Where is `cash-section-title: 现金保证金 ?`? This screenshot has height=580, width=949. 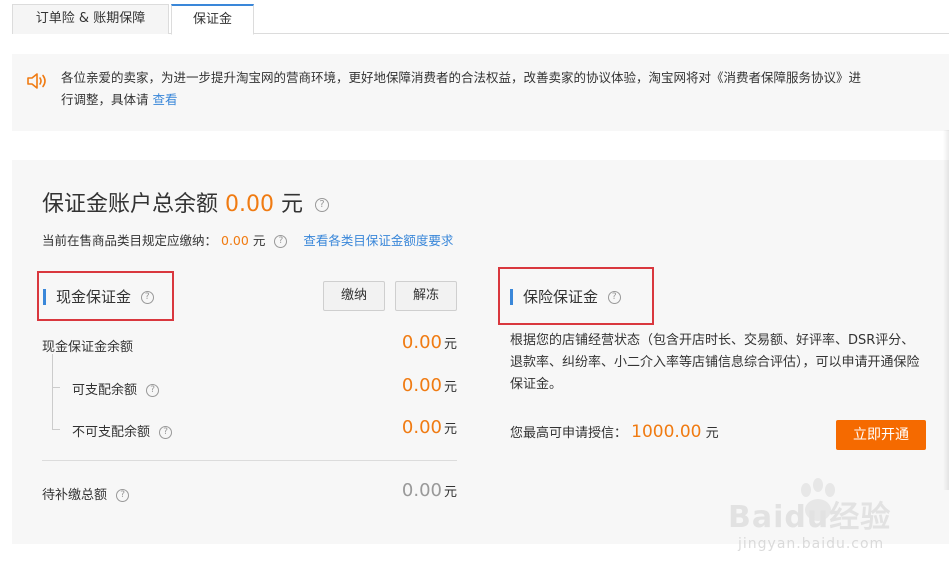 cash-section-title: 现金保证金 ? is located at coordinates (98, 297).